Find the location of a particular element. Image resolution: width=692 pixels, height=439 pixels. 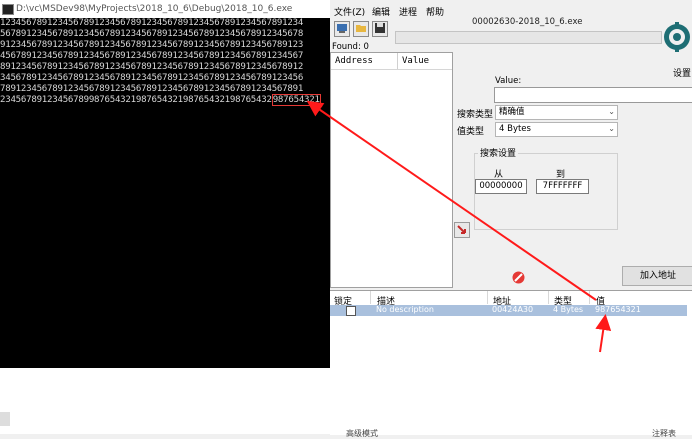

clear-list-icon is located at coordinates (518, 277).